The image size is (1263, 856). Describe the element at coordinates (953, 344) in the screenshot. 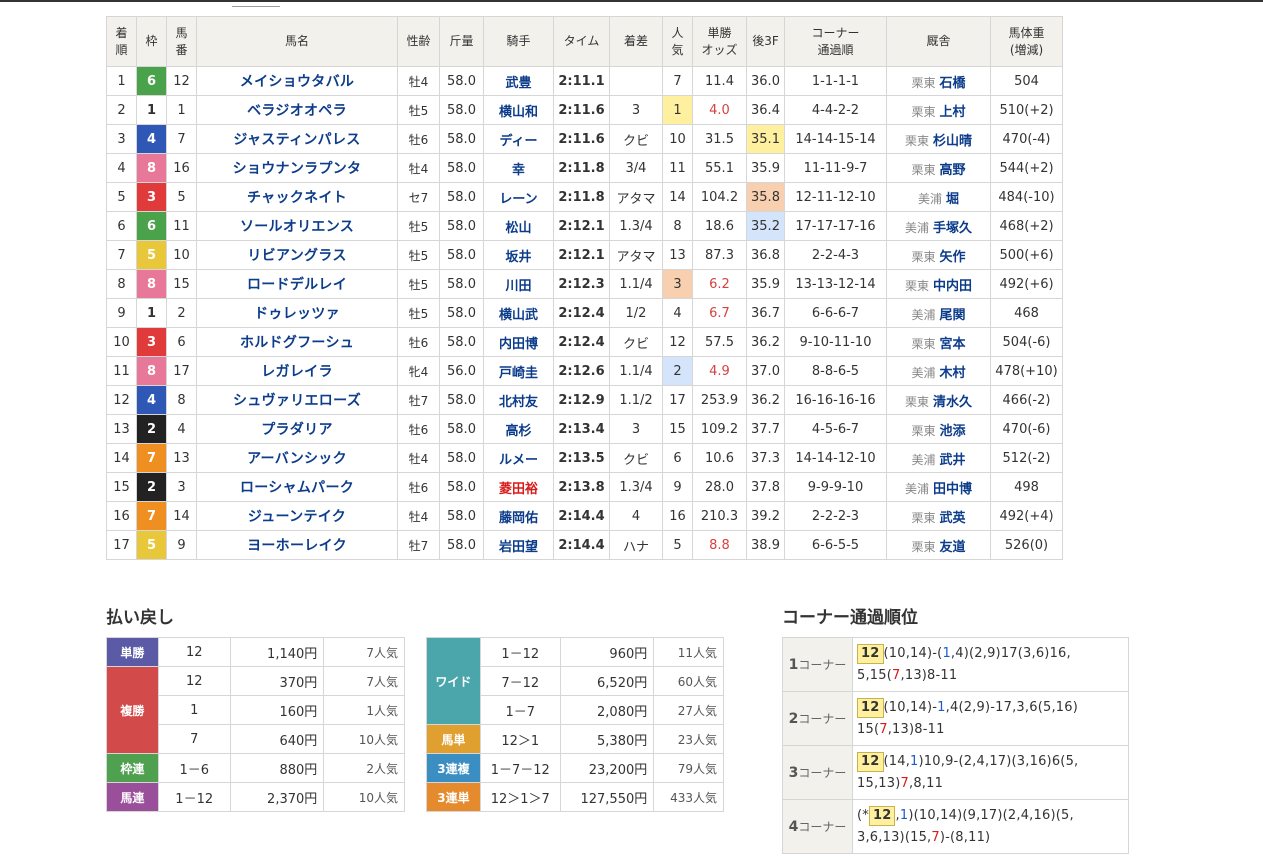

I see `trainer-link: 宮本` at that location.